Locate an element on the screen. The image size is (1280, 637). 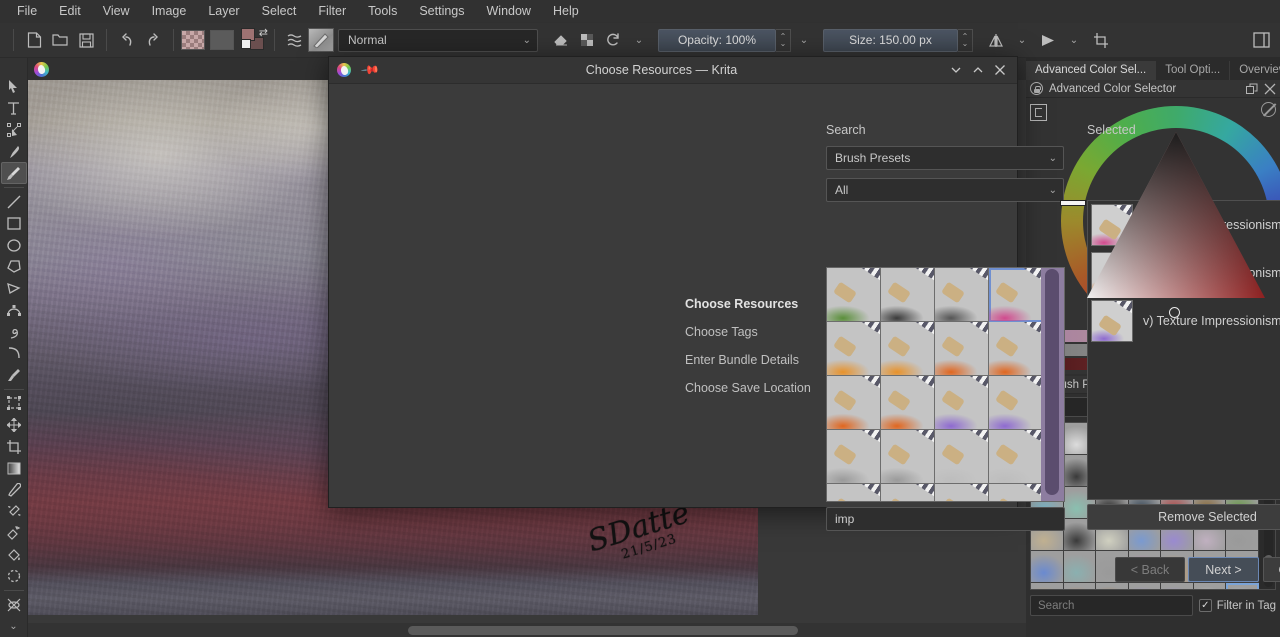
ellipse-tool is located at coordinates (14, 245).